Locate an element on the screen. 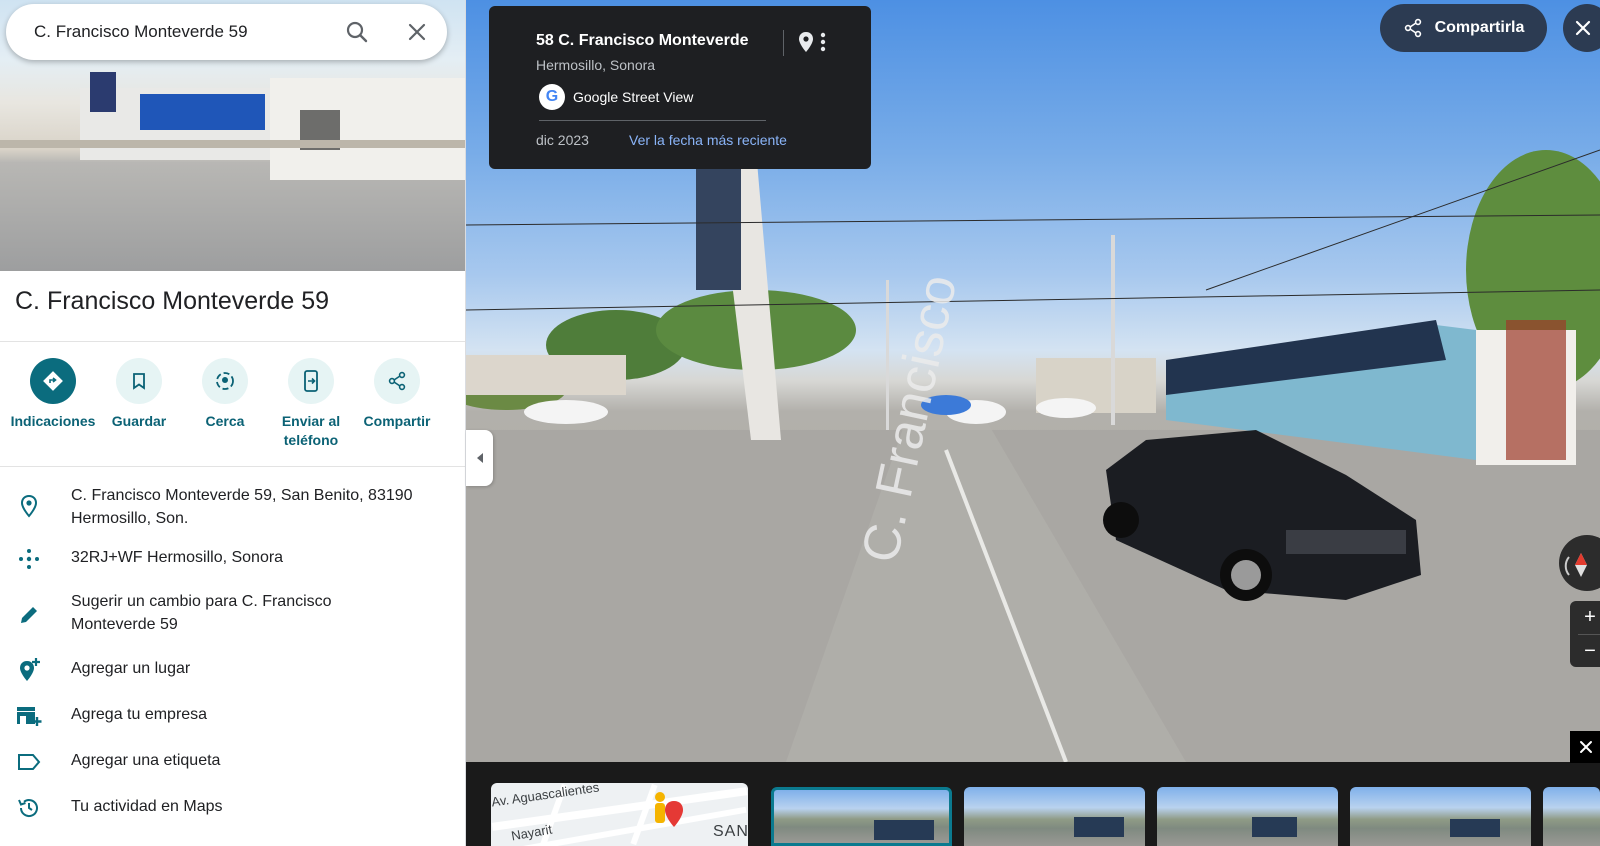 The height and width of the screenshot is (846, 1600). send-to-phone-label: Enviar al teléfono is located at coordinates (311, 430).